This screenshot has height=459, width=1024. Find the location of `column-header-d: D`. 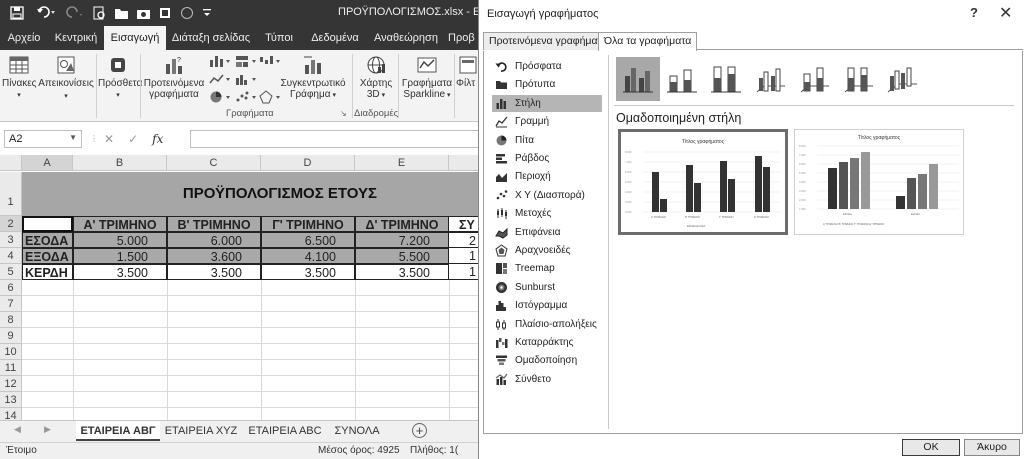

column-header-d: D is located at coordinates (308, 163).